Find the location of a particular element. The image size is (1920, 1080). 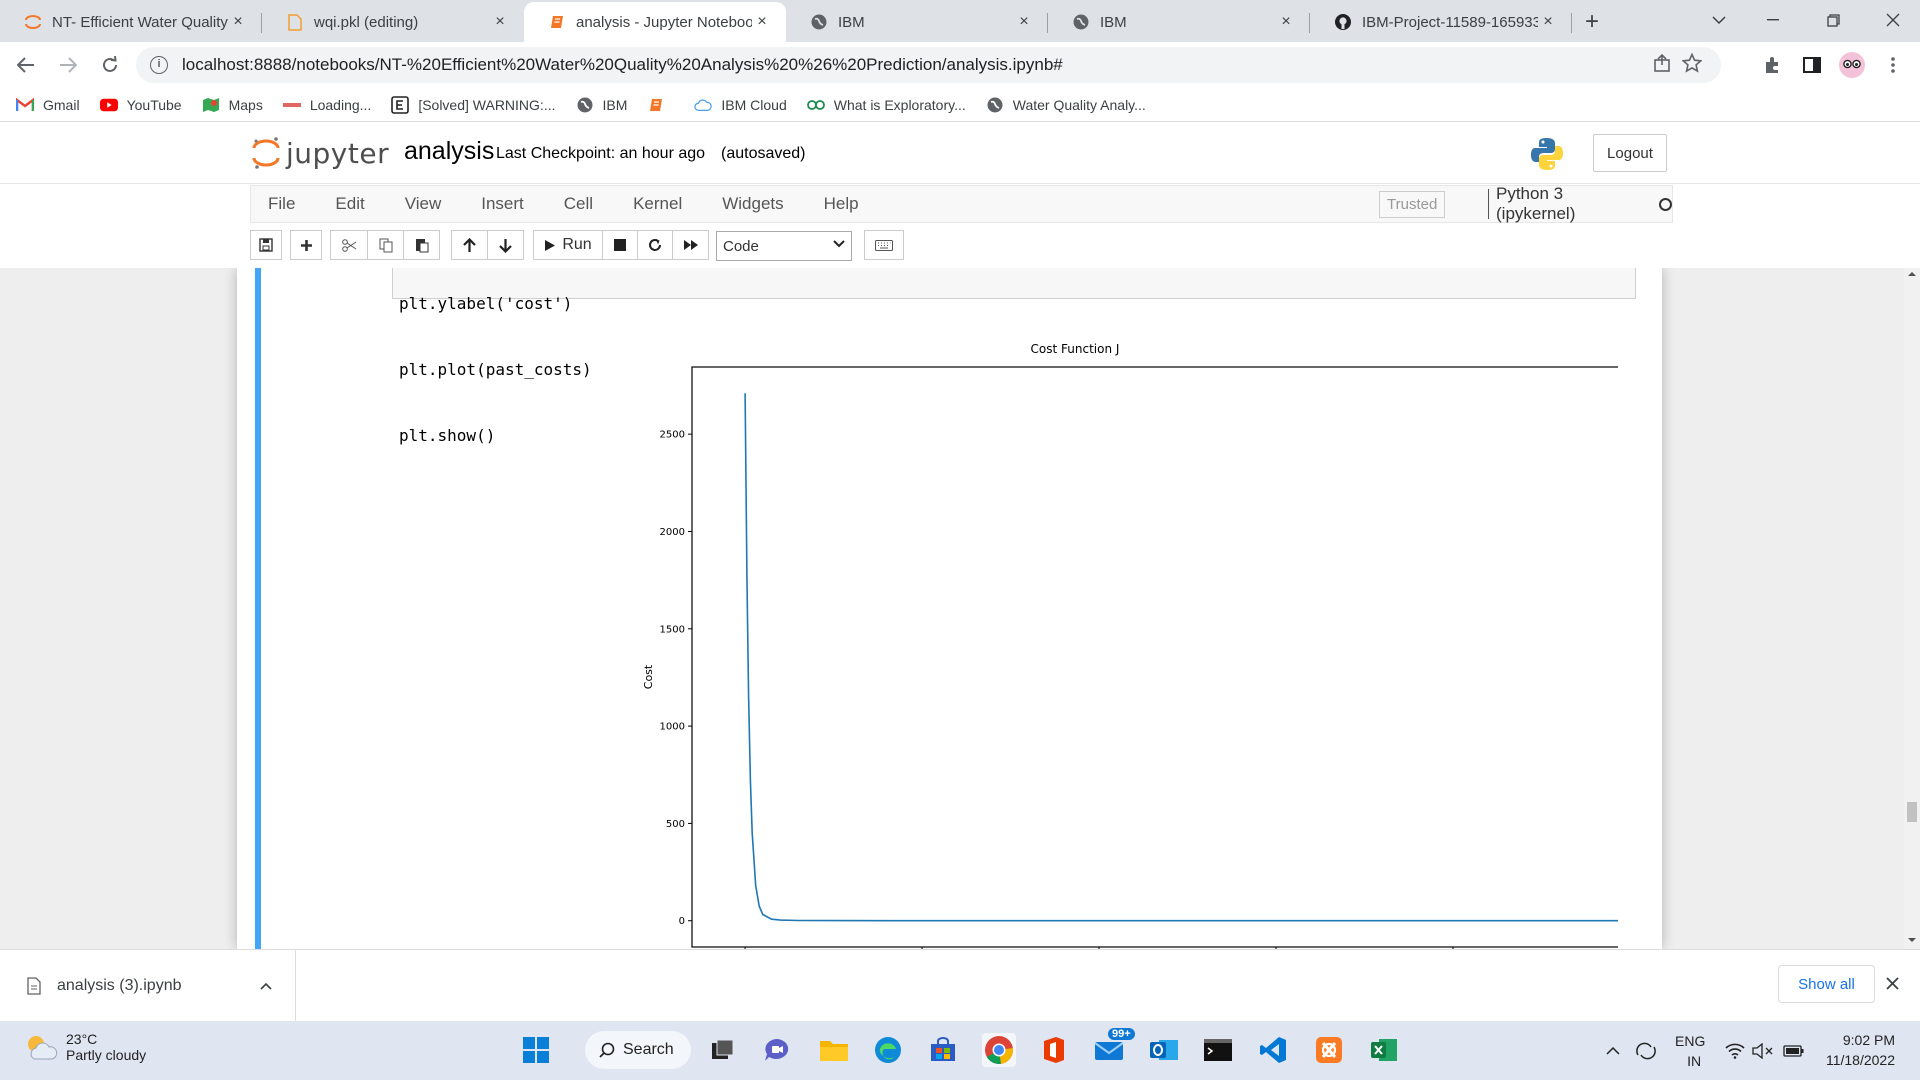

cut-button is located at coordinates (349, 245).